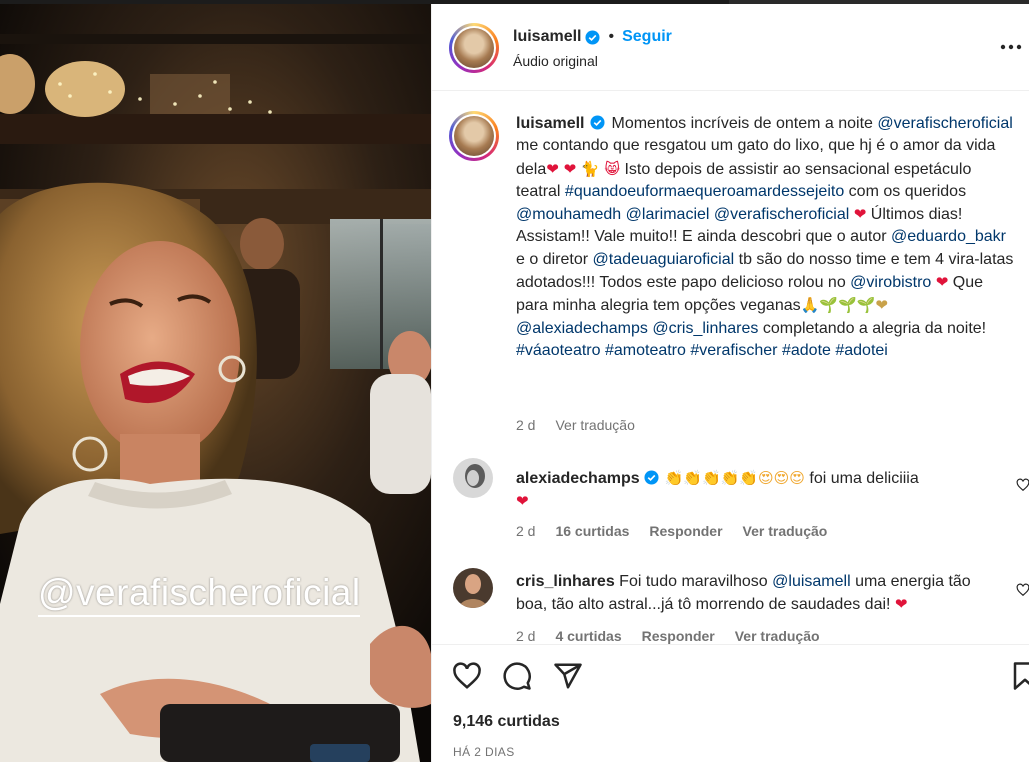 This screenshot has width=1029, height=762. I want to click on comment-icon, so click(517, 676).